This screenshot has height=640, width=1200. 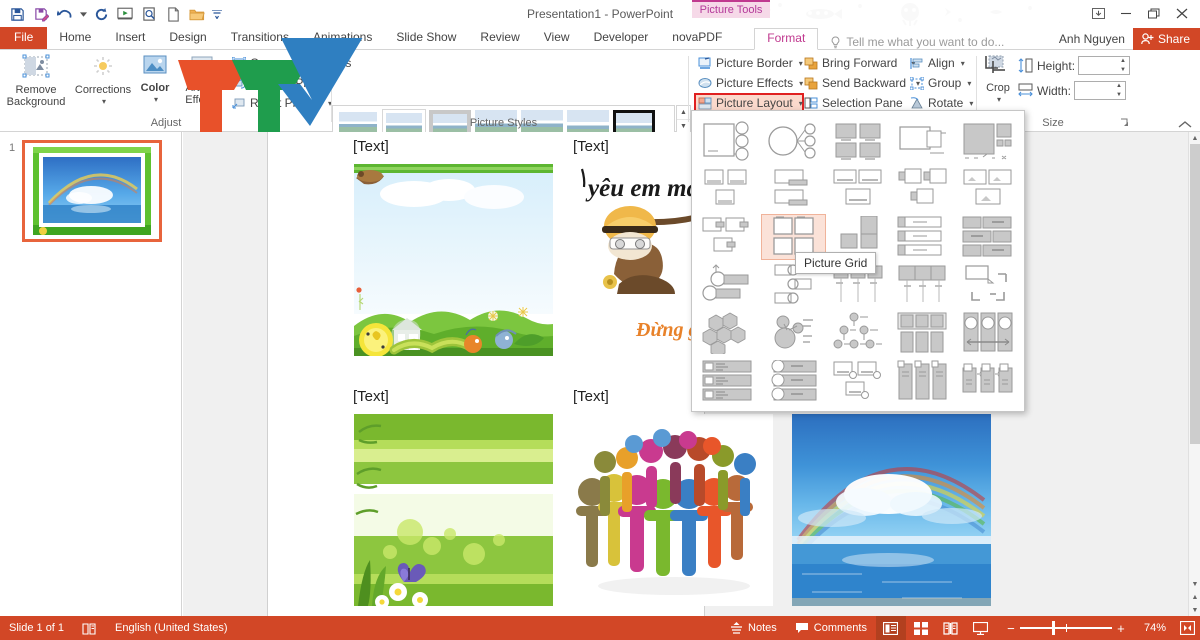 What do you see at coordinates (75, 38) in the screenshot?
I see `tab-home: Home` at bounding box center [75, 38].